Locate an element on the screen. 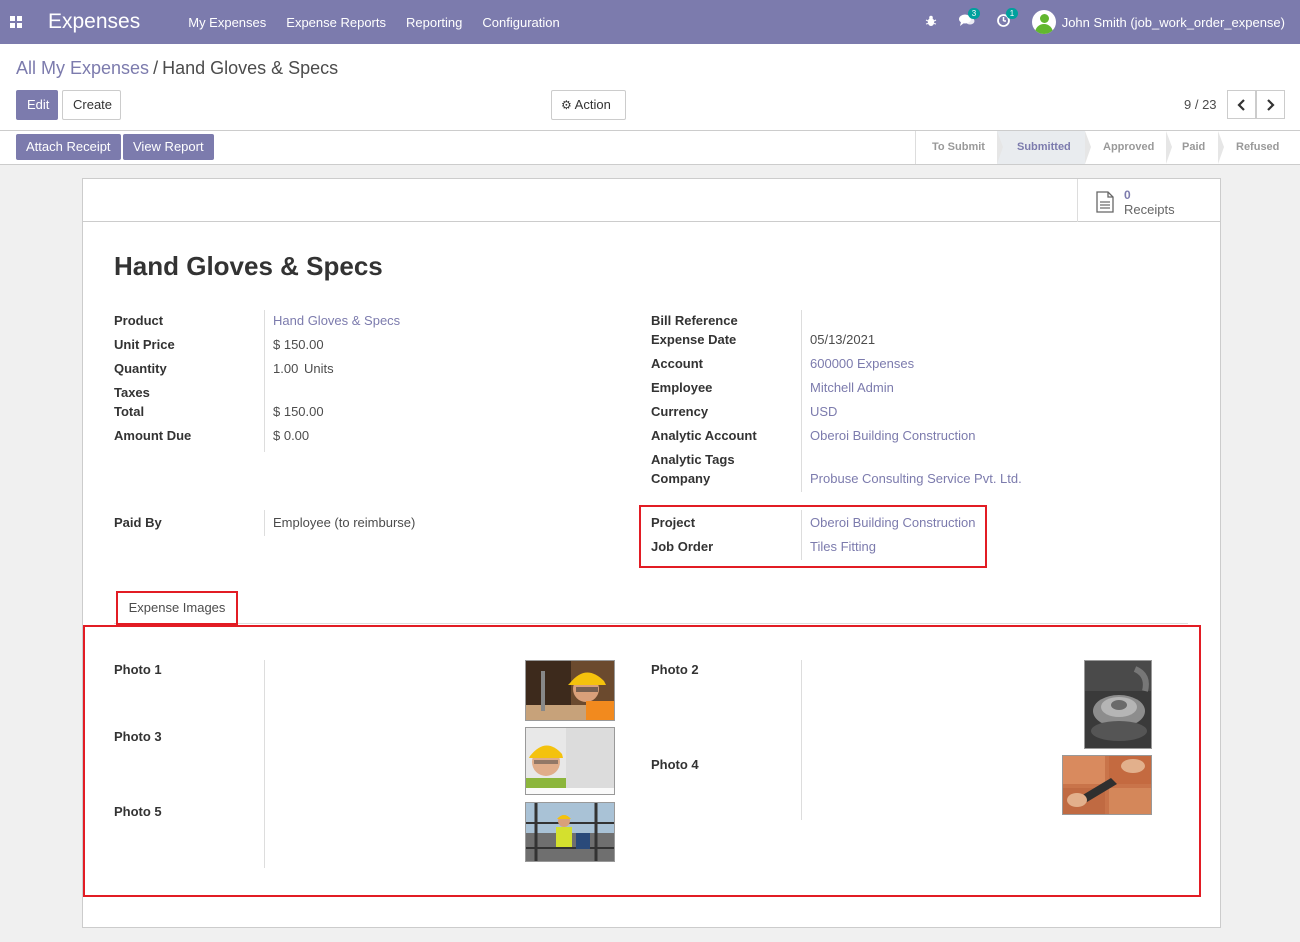 Image resolution: width=1300 pixels, height=942 pixels. stage-refused: Refused is located at coordinates (1259, 147).